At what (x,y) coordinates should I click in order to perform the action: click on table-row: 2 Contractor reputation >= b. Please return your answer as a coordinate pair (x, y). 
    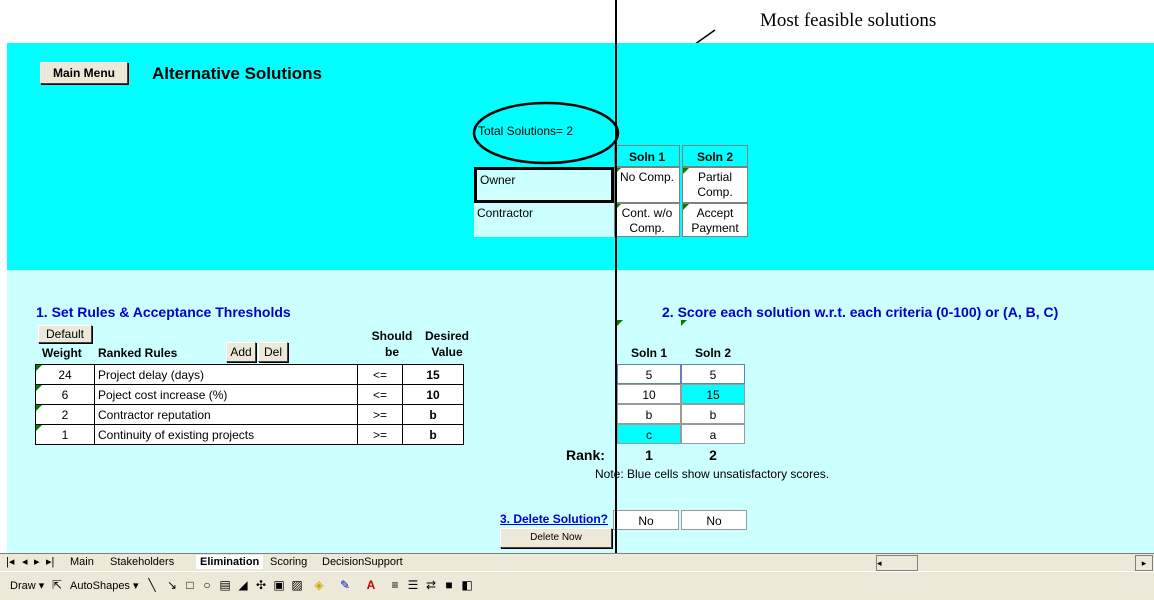
    Looking at the image, I should click on (249, 414).